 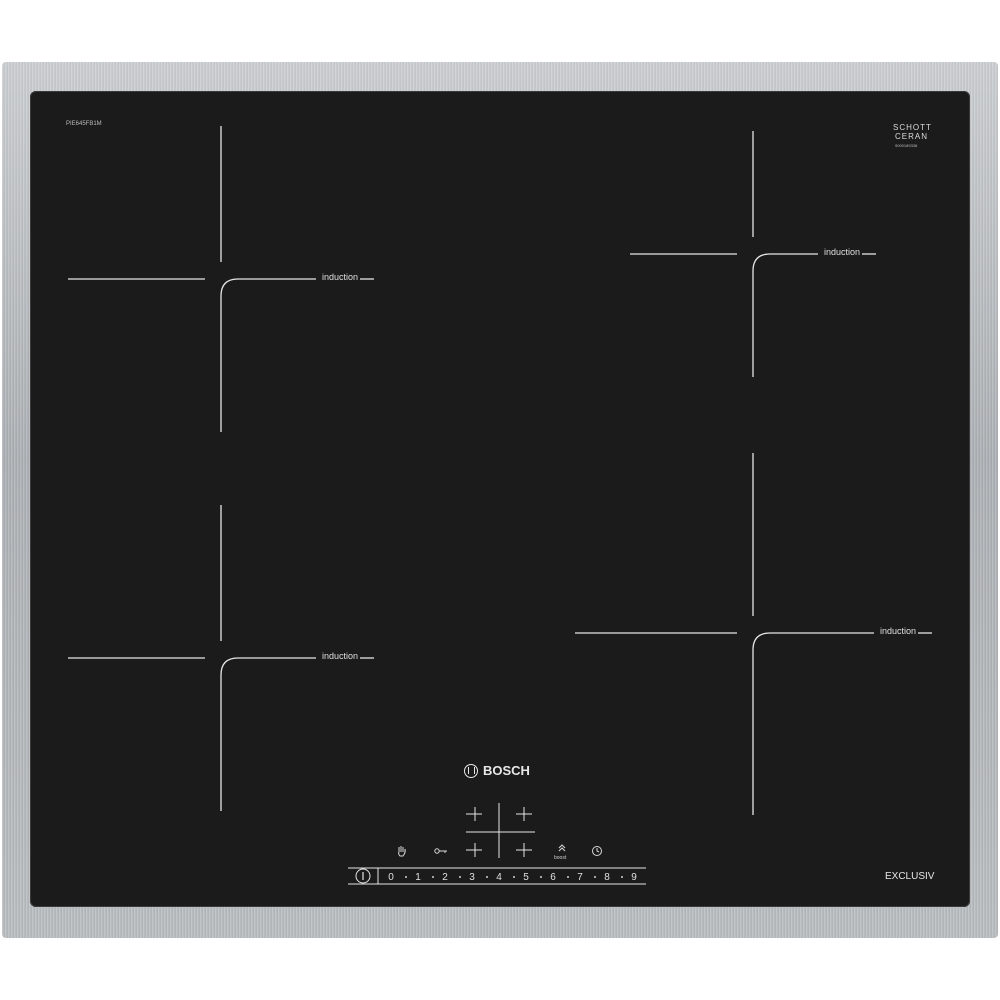 I want to click on zone-rear-left-label: induction, so click(x=340, y=277).